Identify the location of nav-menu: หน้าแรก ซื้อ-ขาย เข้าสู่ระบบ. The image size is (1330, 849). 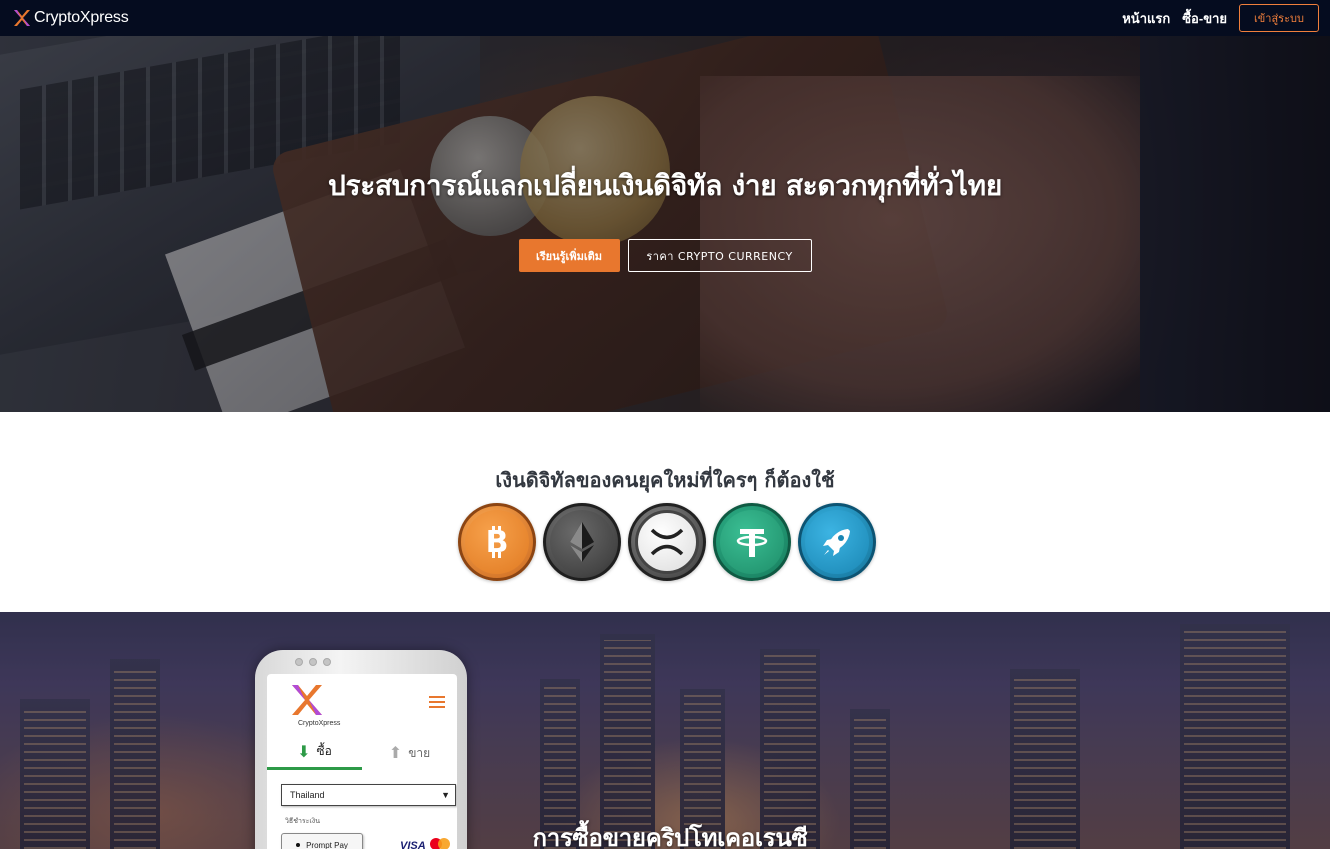
(1220, 18).